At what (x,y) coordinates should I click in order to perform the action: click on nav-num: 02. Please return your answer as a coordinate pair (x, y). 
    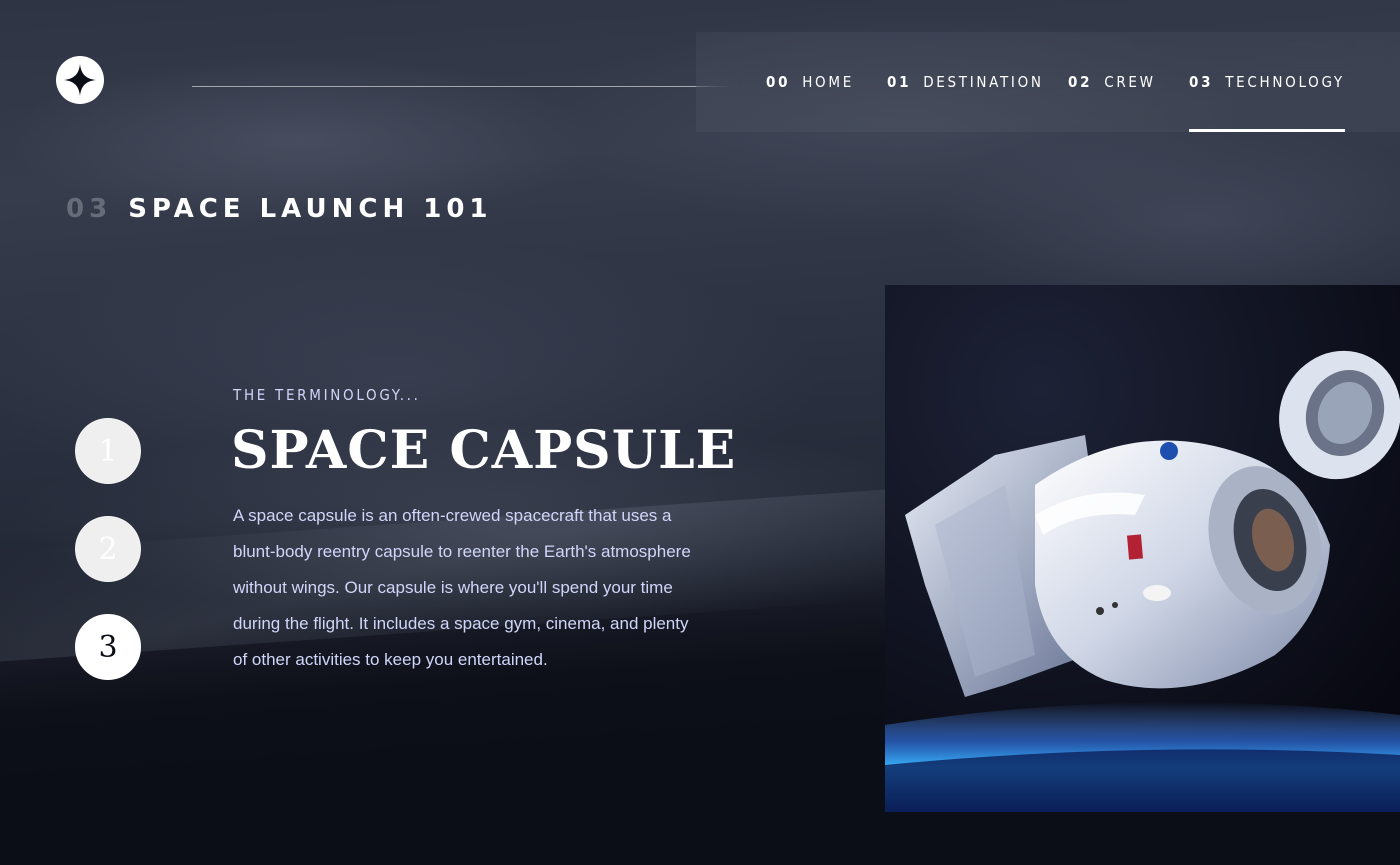
    Looking at the image, I should click on (1080, 82).